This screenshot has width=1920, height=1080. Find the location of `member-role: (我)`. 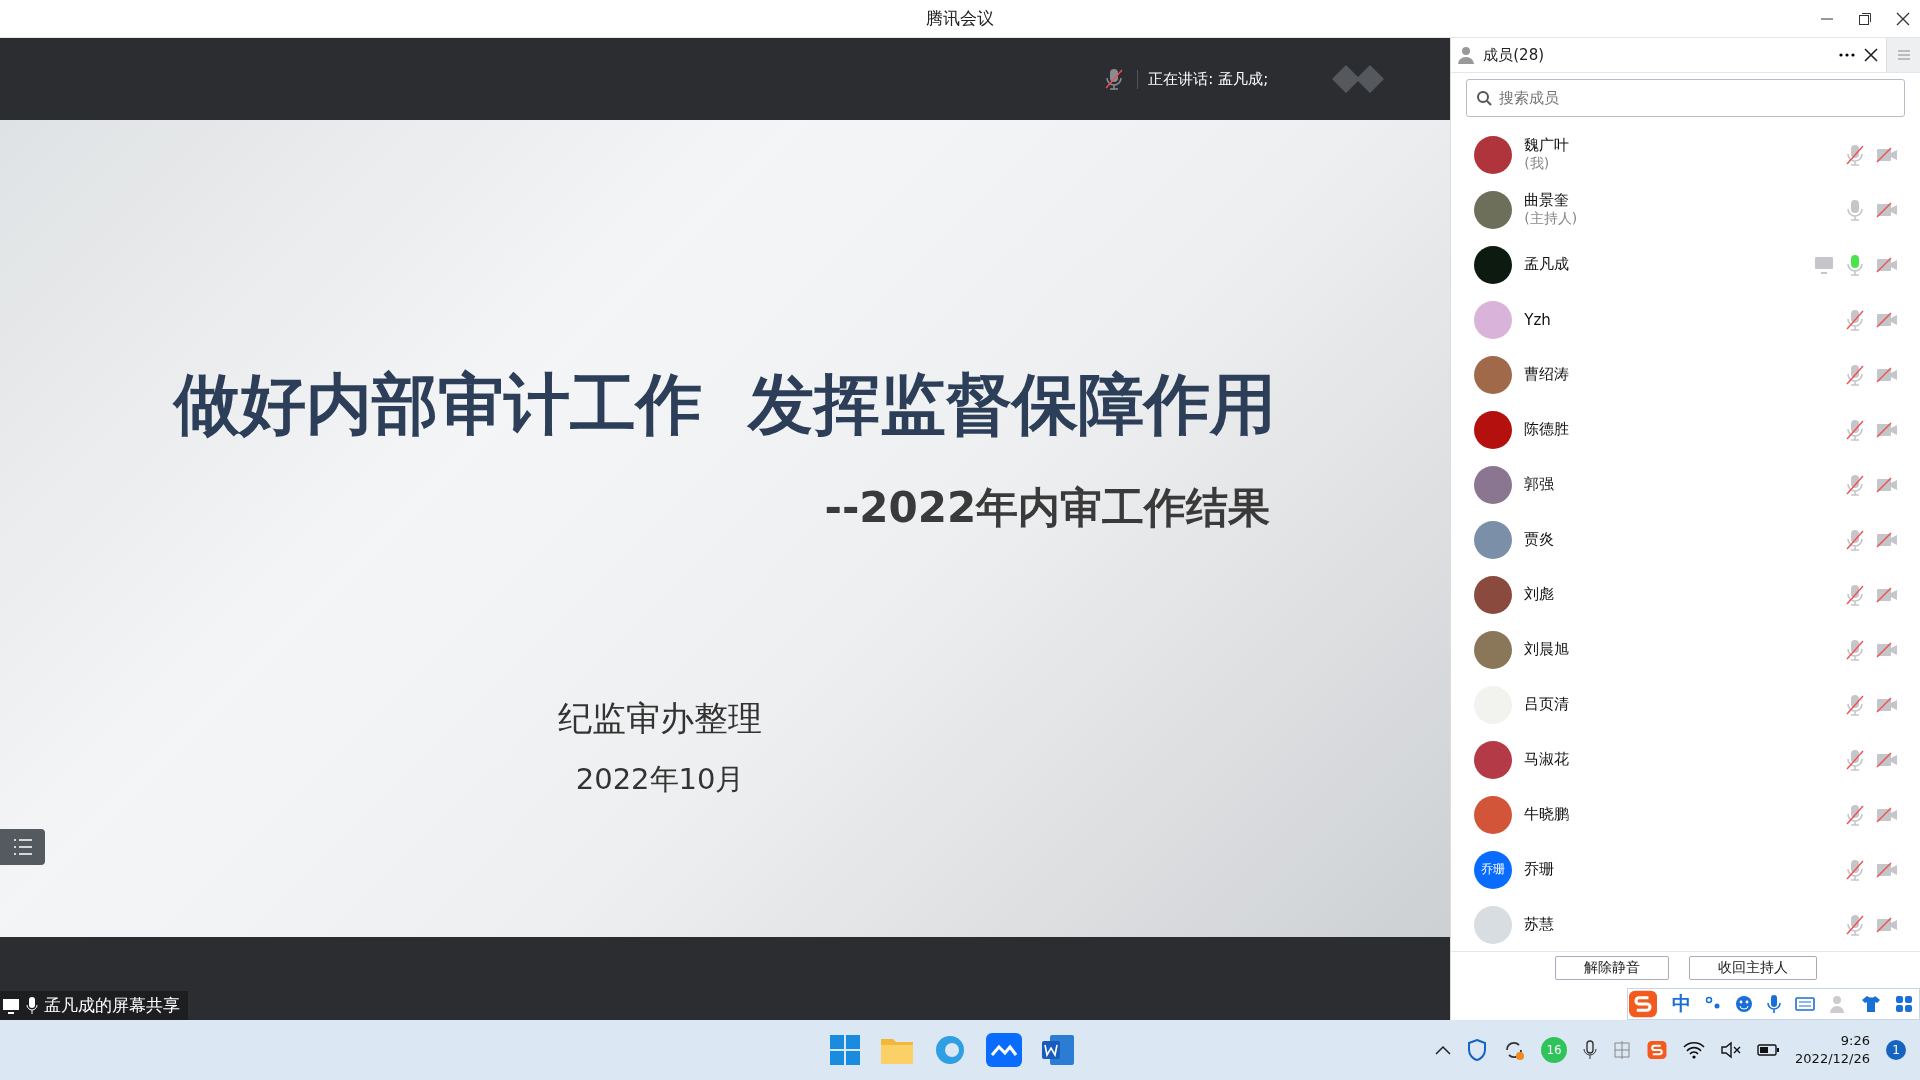

member-role: (我) is located at coordinates (1537, 164).